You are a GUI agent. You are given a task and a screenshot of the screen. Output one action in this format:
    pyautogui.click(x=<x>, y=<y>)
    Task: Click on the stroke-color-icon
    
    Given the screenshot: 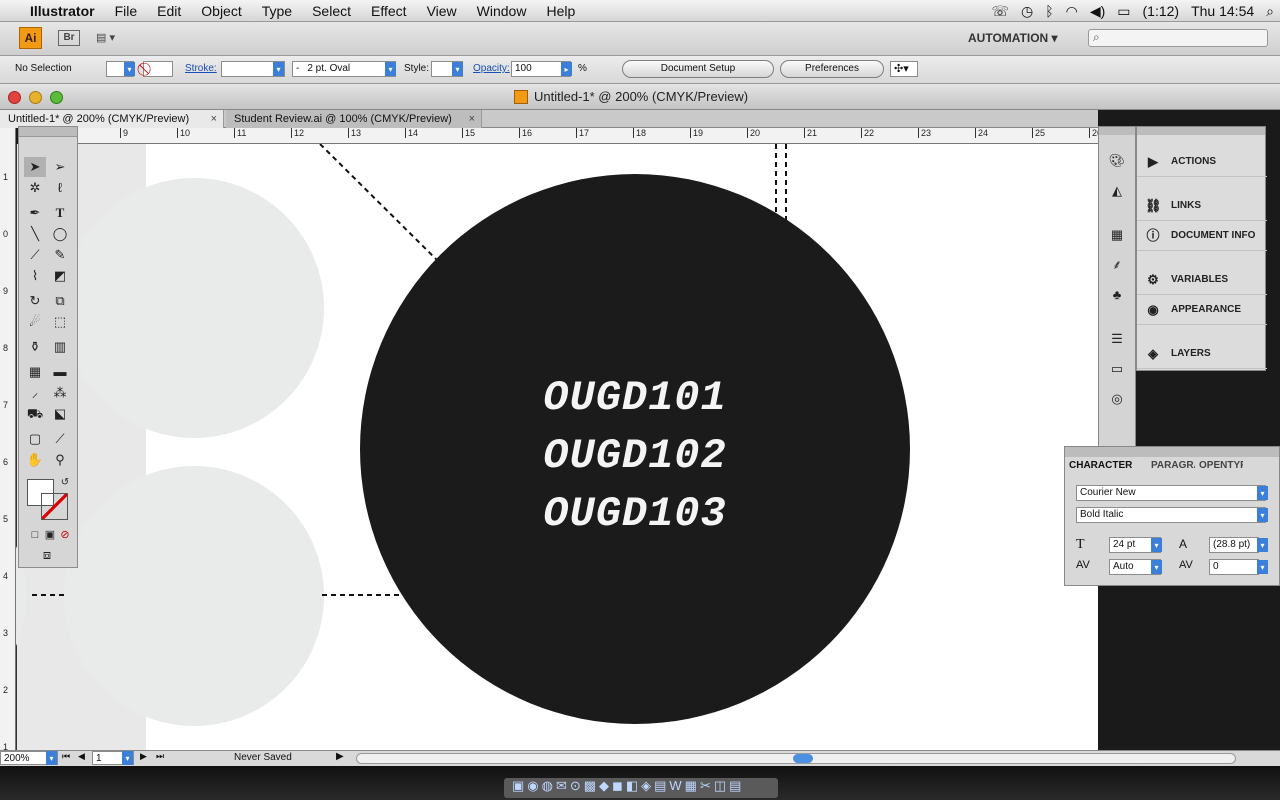 What is the action you would take?
    pyautogui.click(x=54, y=506)
    